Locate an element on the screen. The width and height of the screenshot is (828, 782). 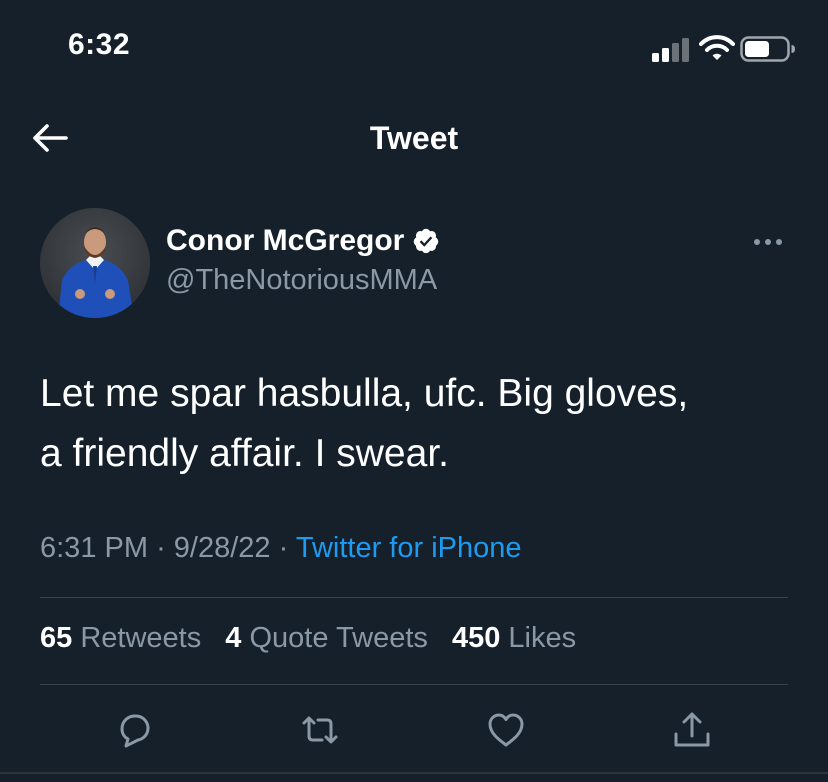
battery-icon is located at coordinates (767, 49).